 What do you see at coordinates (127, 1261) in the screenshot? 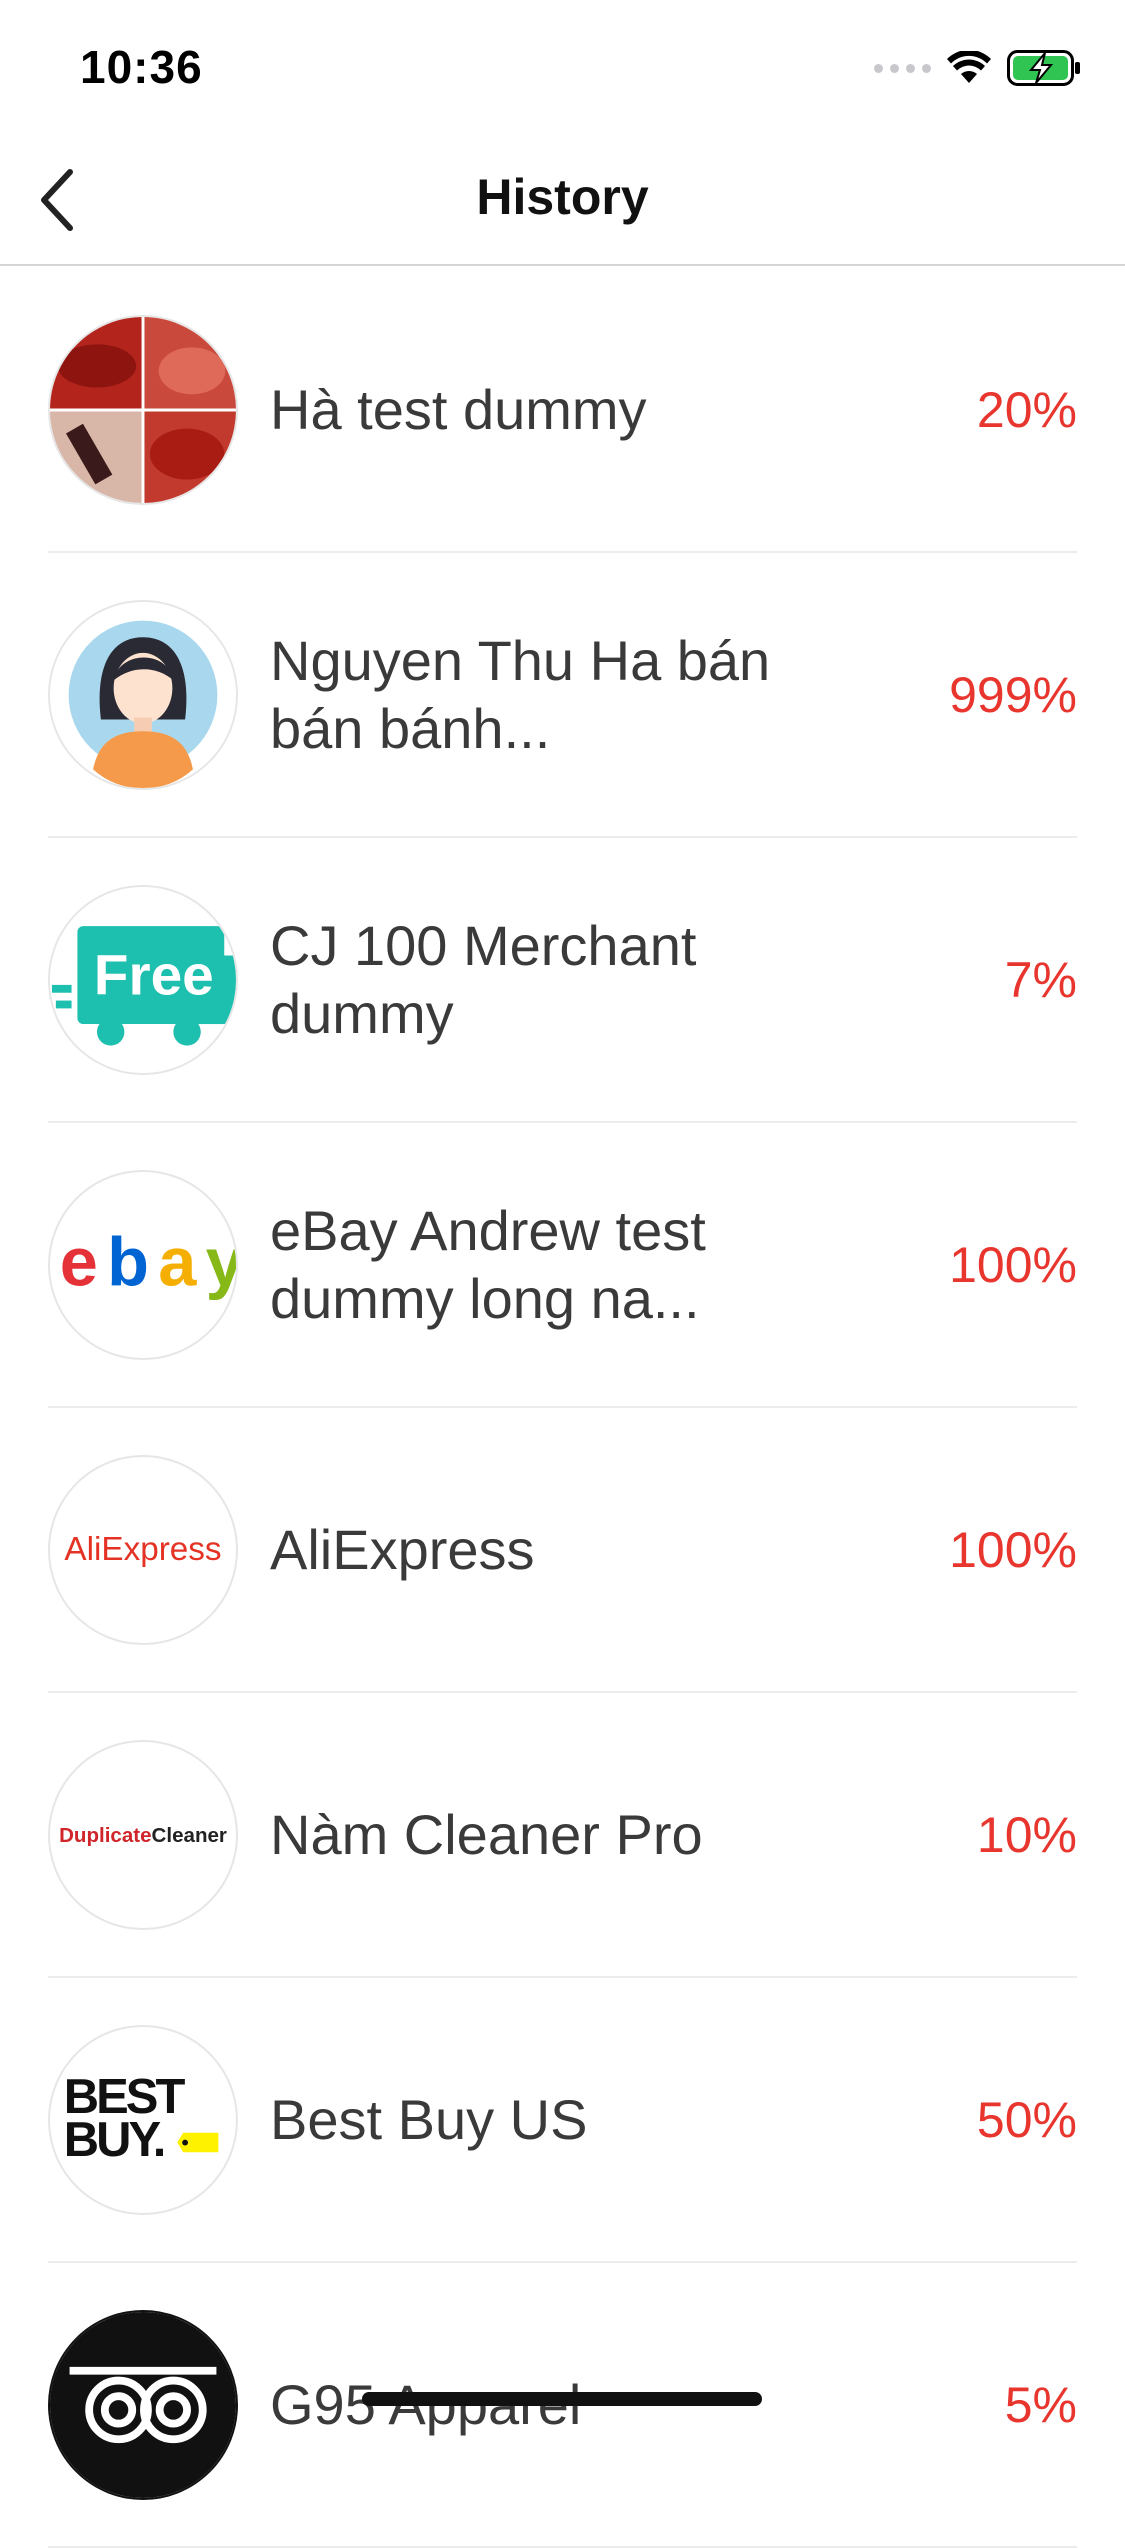
I see `ebay-letter-b: b` at bounding box center [127, 1261].